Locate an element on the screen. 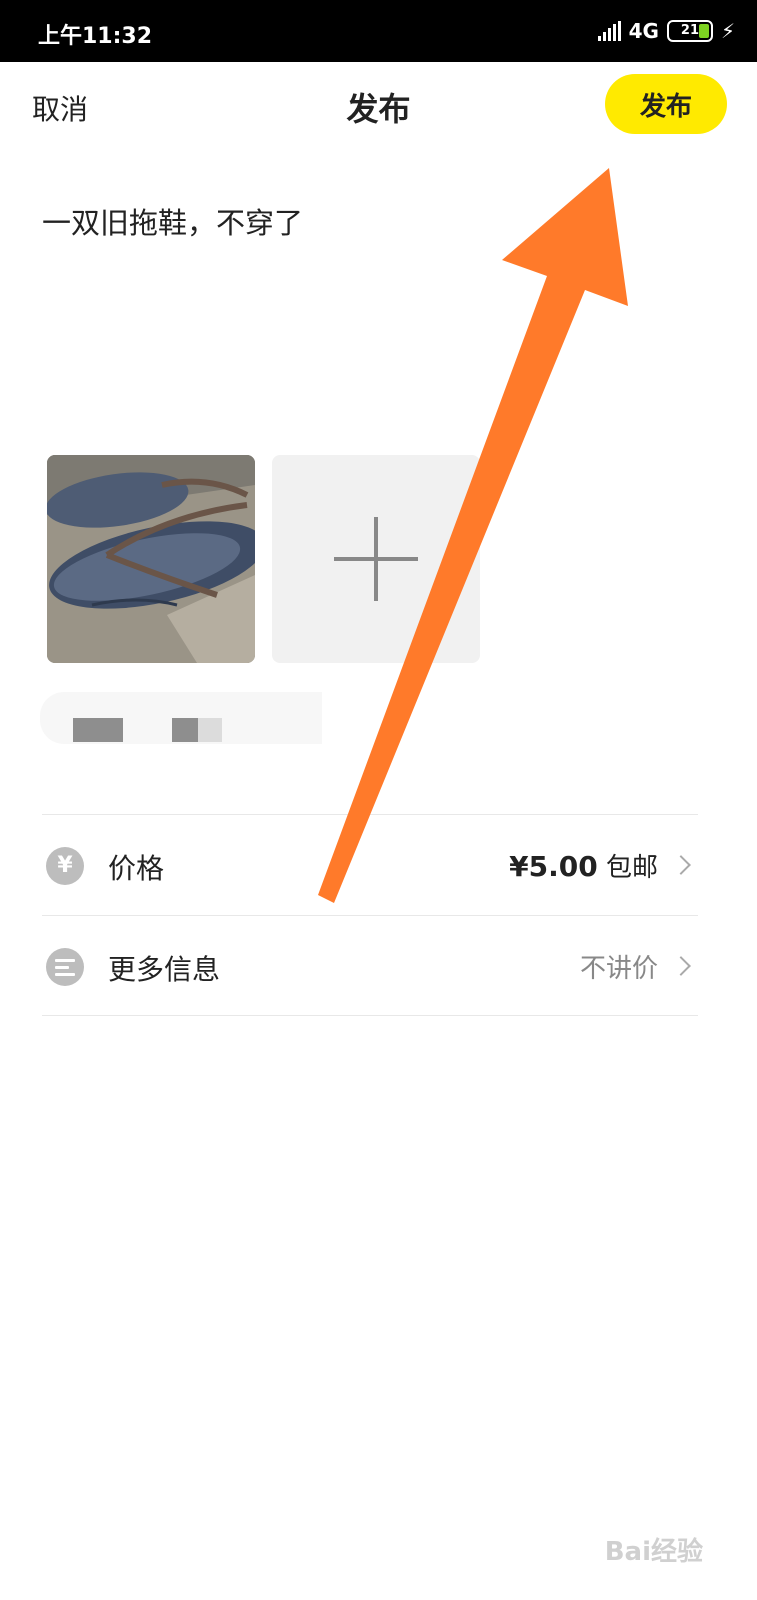 The height and width of the screenshot is (1600, 757). list-icon is located at coordinates (65, 967).